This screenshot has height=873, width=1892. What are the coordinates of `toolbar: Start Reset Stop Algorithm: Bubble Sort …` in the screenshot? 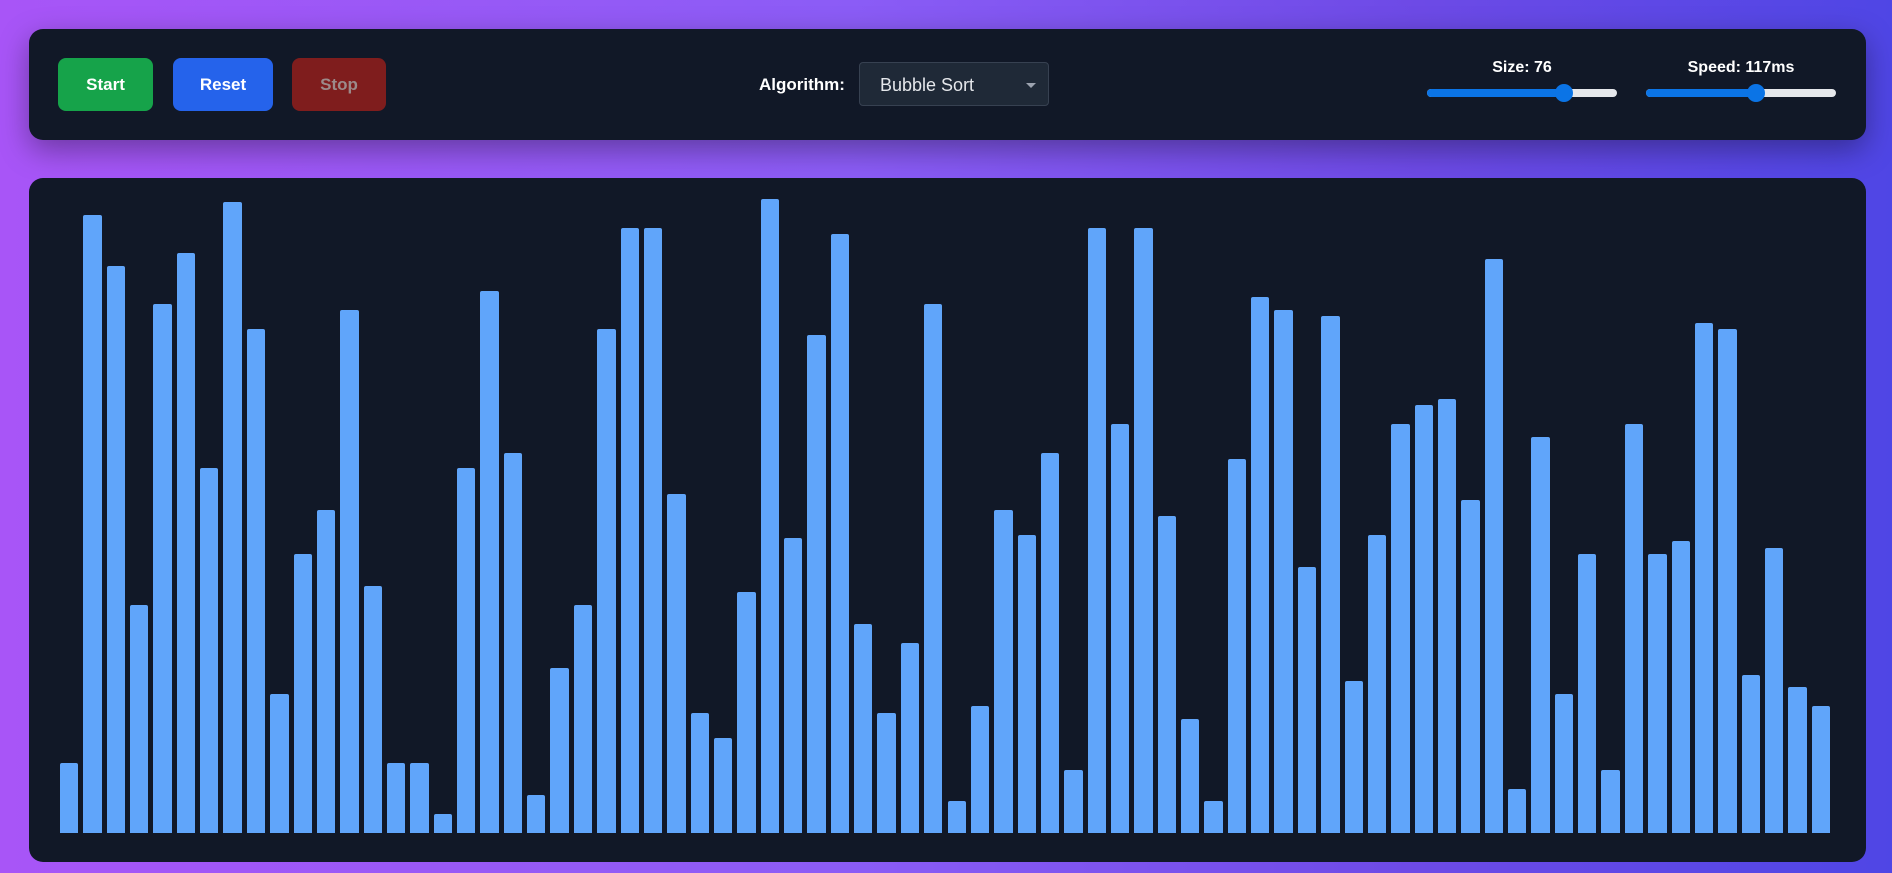 It's located at (947, 84).